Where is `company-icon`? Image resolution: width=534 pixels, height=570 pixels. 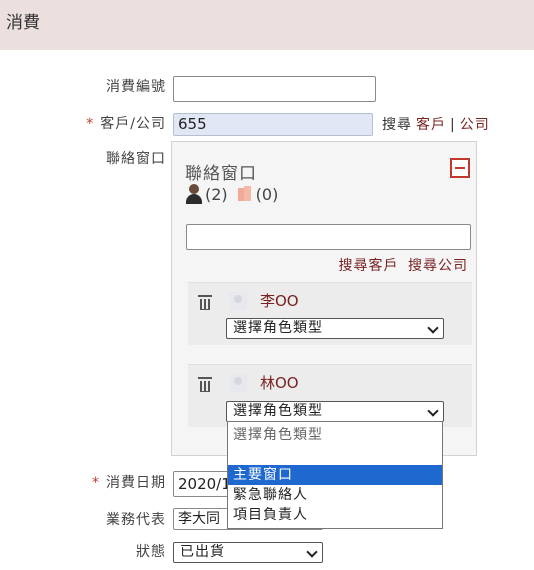
company-icon is located at coordinates (244, 194).